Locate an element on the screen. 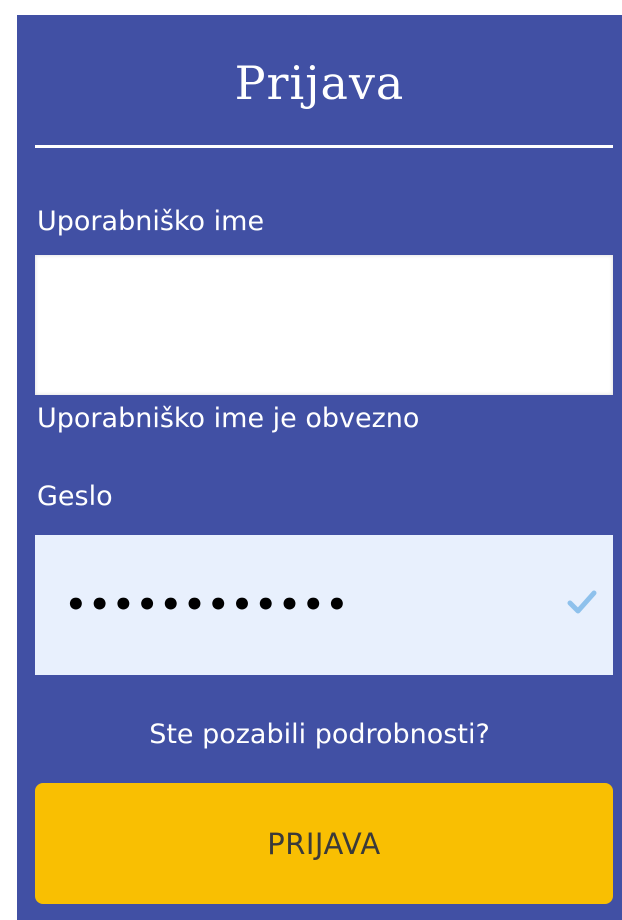  password-input is located at coordinates (324, 605).